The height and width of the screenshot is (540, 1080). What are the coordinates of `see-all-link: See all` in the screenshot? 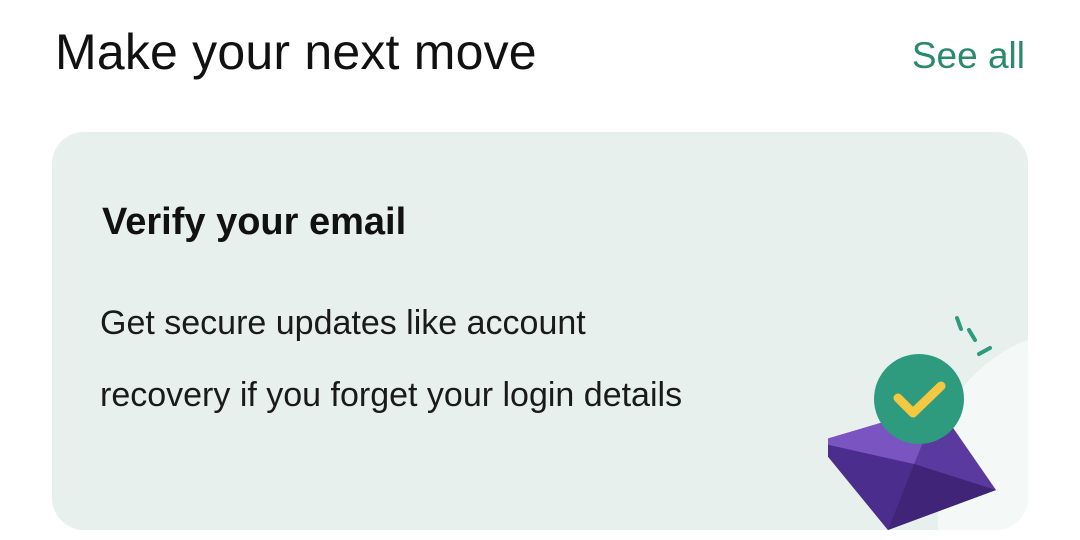 It's located at (968, 56).